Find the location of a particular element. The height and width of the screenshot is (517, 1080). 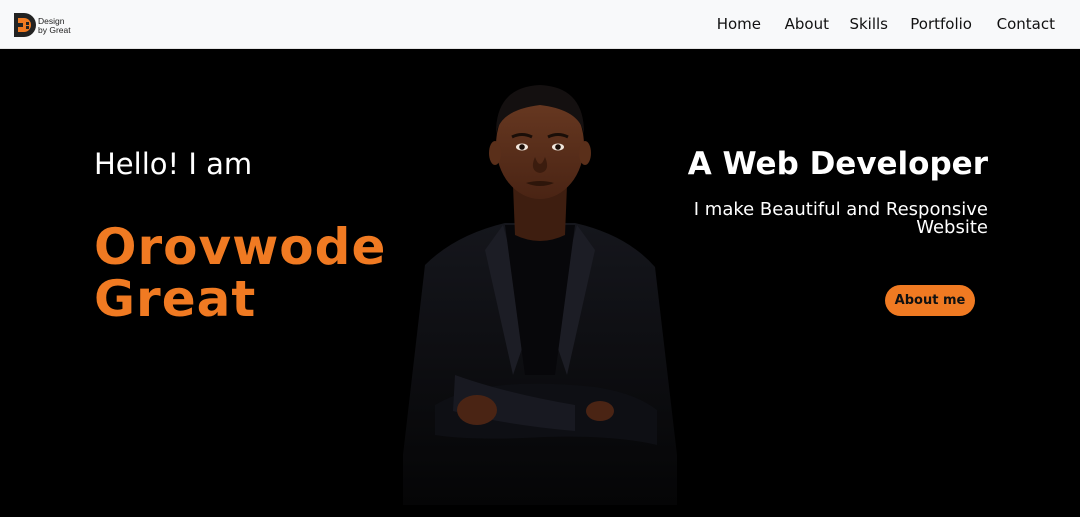

hero-name-last: Great is located at coordinates (175, 299).